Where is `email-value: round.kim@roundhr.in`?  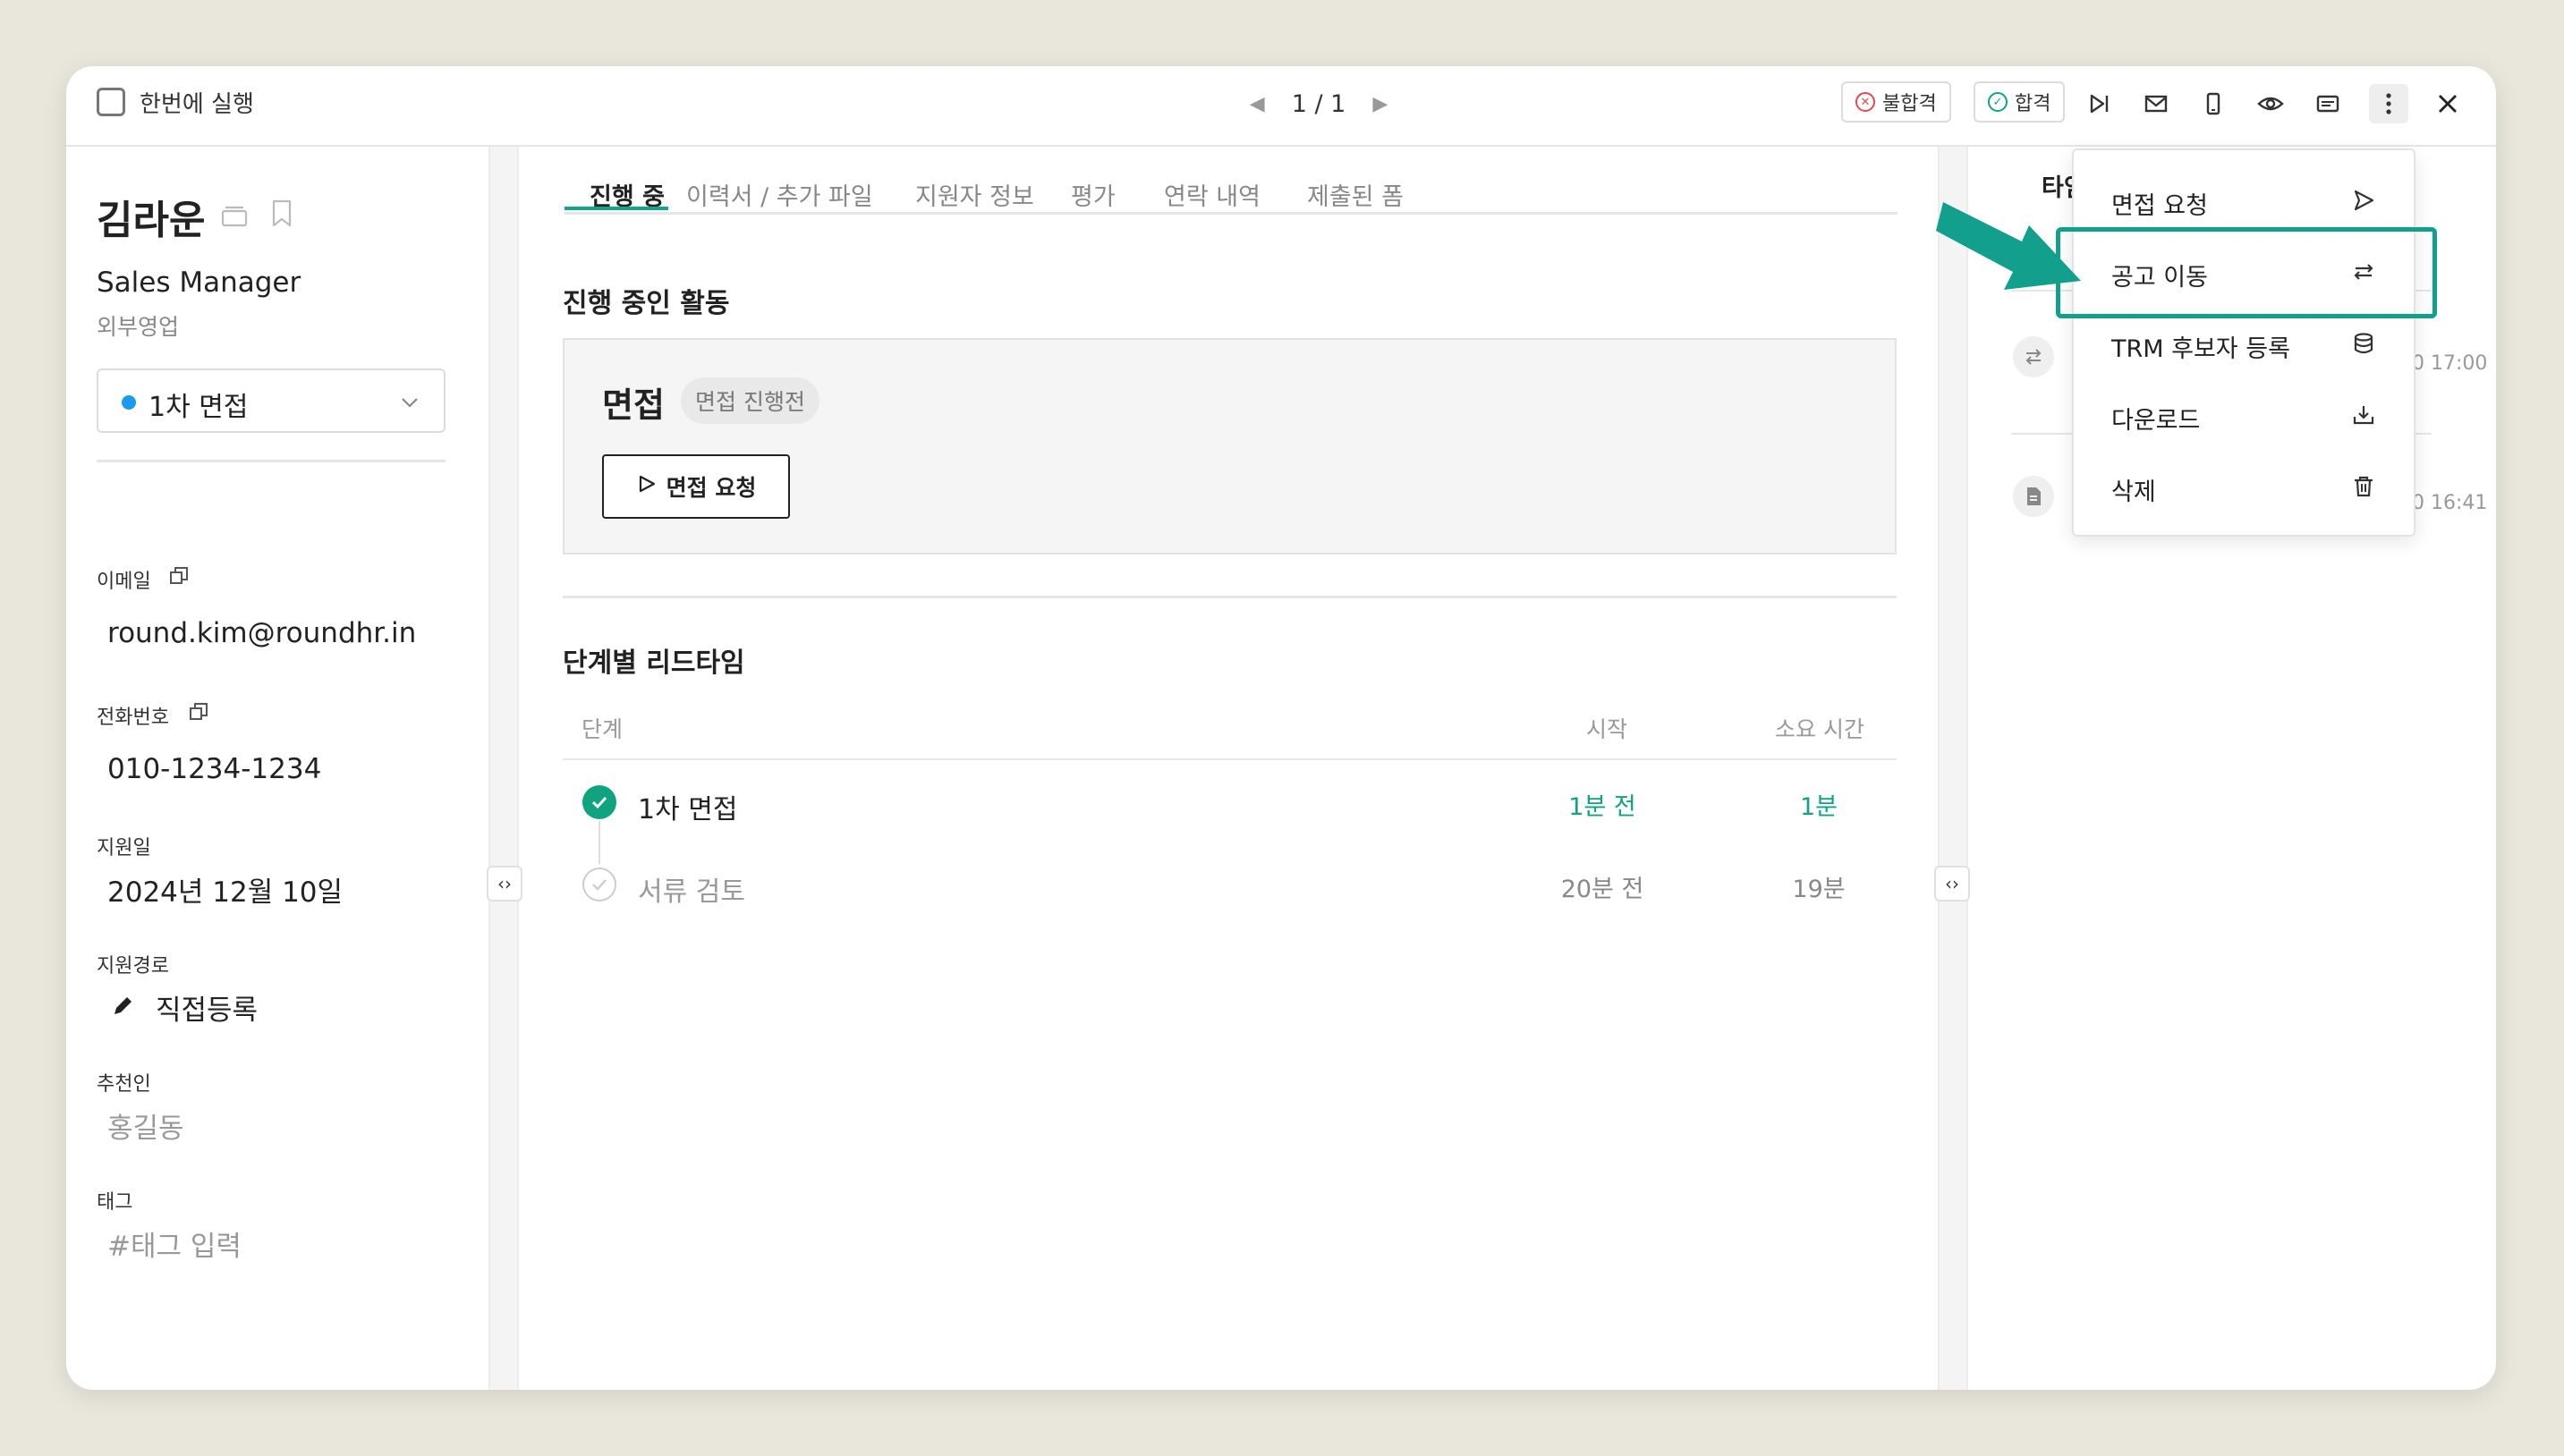
email-value: round.kim@roundhr.in is located at coordinates (262, 633).